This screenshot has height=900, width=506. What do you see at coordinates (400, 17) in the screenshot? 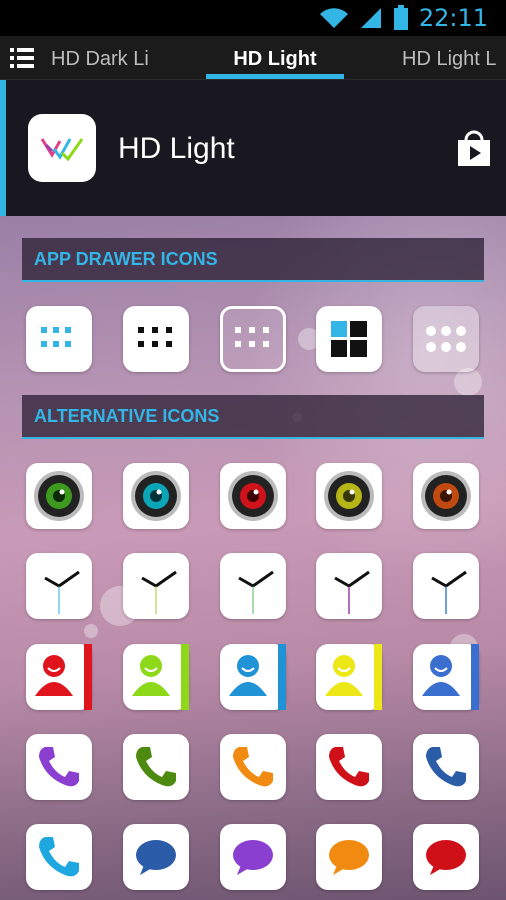
I see `battery-icon` at bounding box center [400, 17].